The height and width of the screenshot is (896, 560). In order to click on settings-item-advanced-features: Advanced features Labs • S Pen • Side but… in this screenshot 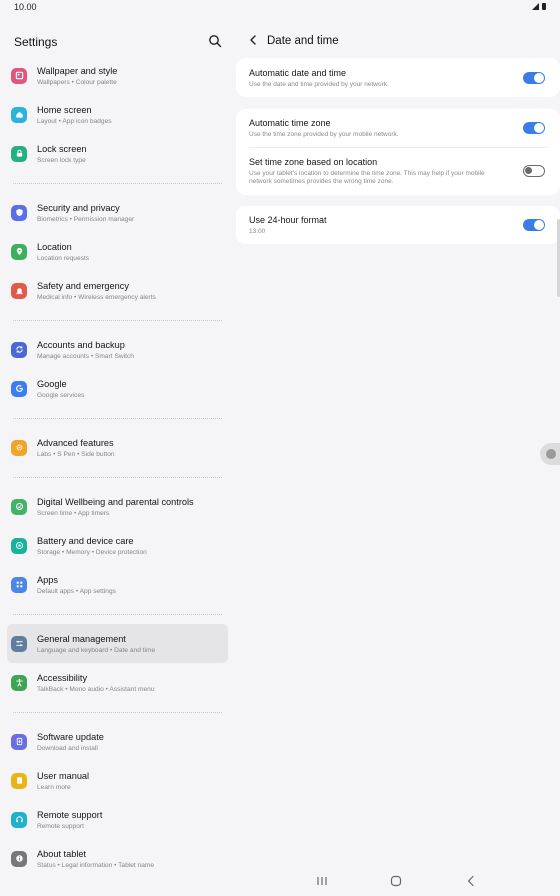, I will do `click(118, 447)`.